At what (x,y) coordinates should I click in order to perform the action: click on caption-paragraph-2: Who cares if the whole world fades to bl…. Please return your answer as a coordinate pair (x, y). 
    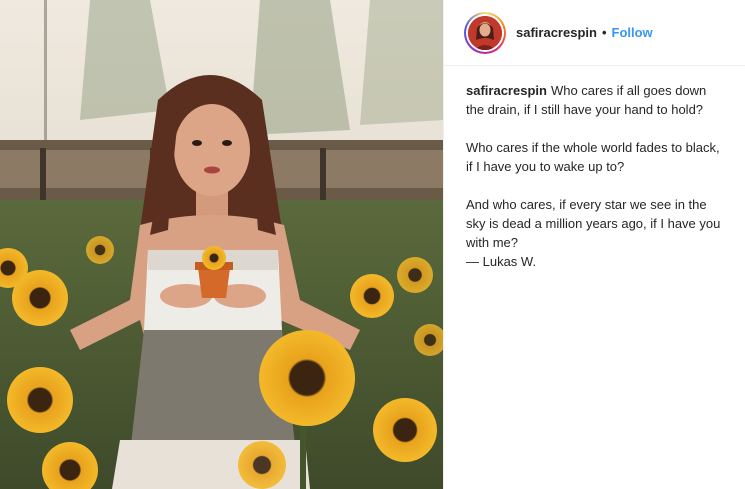
    Looking at the image, I should click on (593, 157).